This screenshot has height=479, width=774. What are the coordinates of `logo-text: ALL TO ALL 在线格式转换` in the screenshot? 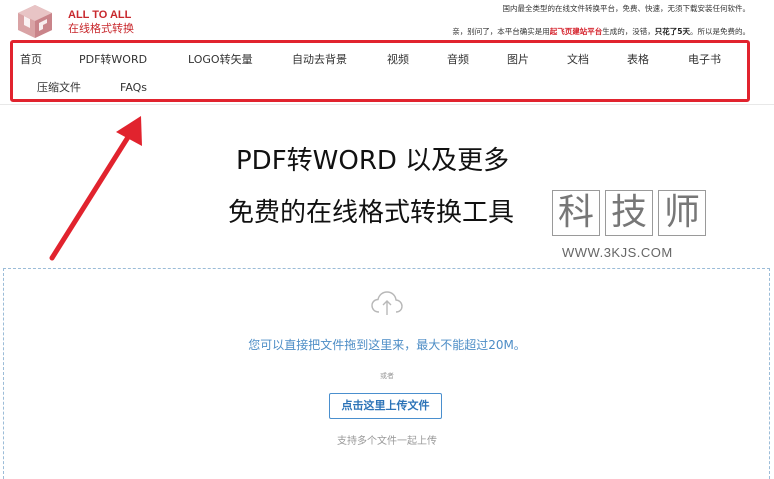 It's located at (101, 22).